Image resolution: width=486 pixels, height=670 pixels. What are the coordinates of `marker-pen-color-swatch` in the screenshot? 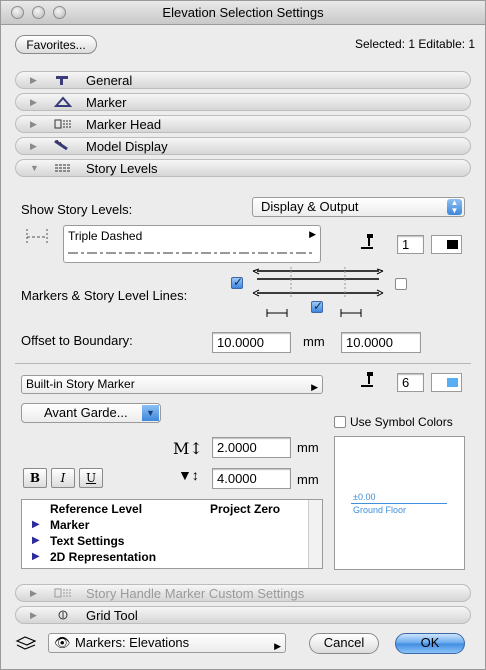 It's located at (446, 382).